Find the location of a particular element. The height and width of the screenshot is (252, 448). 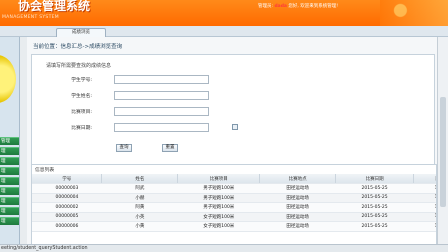

column-header: 比赛地点 is located at coordinates (298, 179).